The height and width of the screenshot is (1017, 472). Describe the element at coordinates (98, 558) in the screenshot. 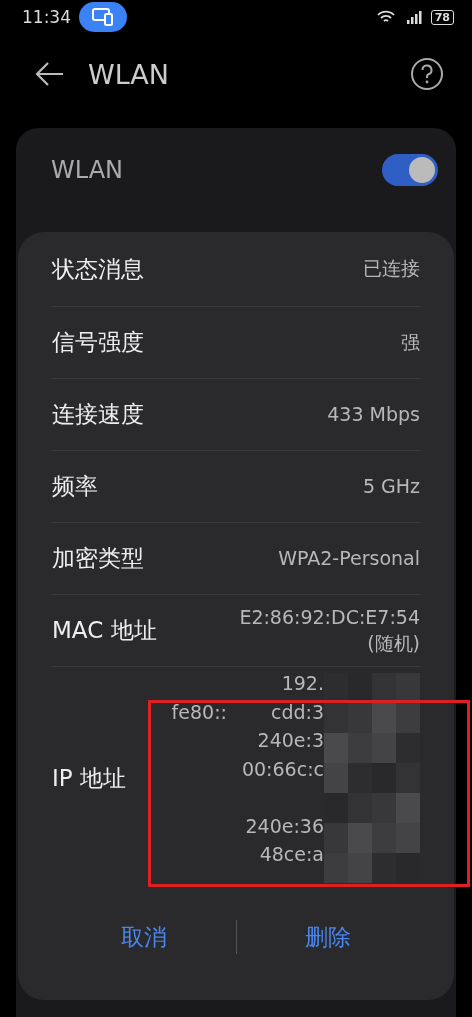

I see `detail-label: 加密类型` at that location.